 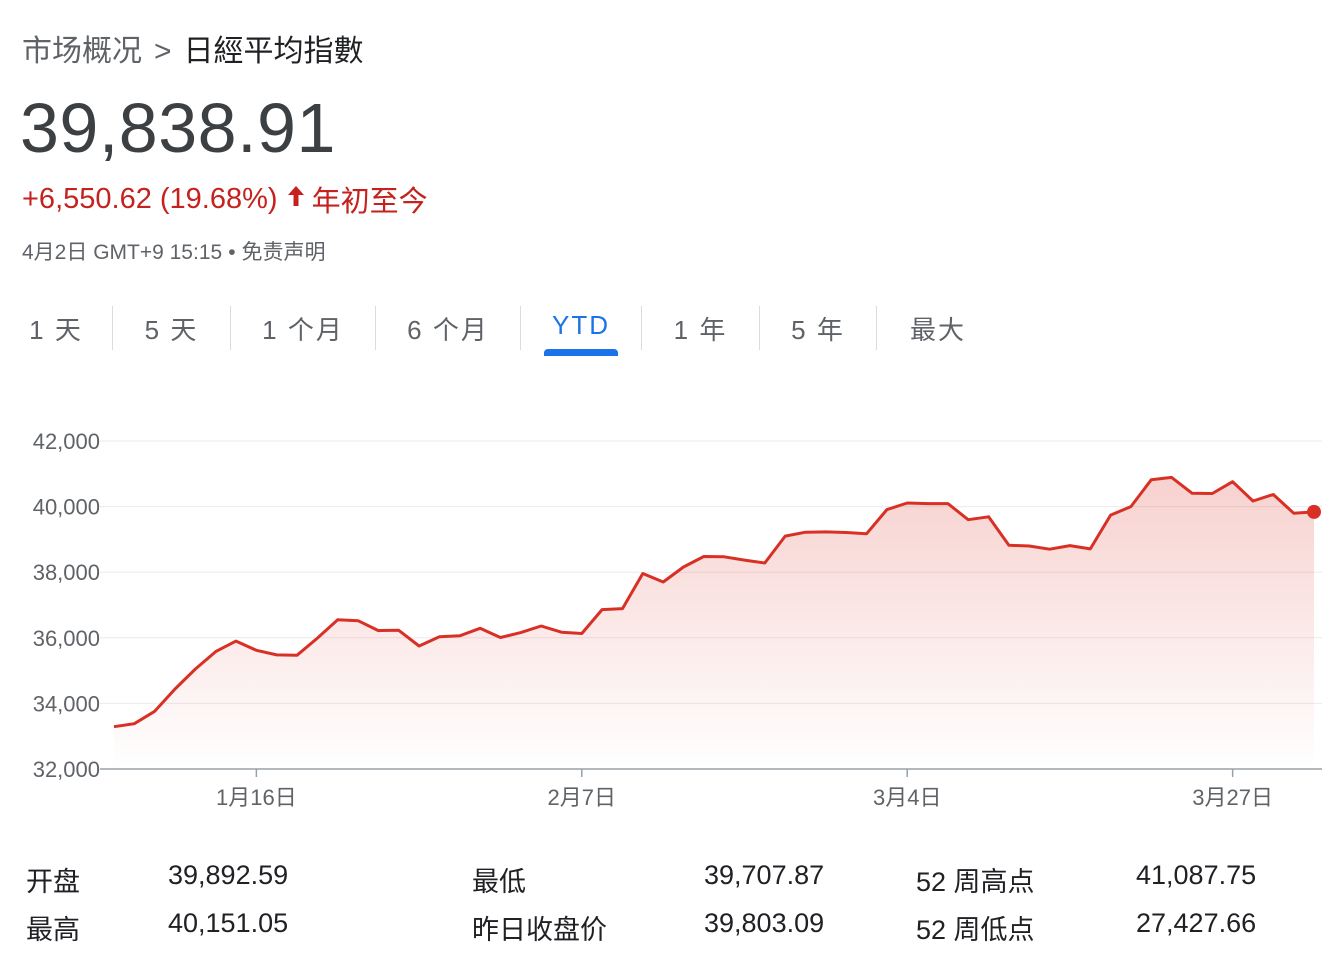 What do you see at coordinates (1196, 923) in the screenshot?
I see `stat-52w-low-value: 27,427.66` at bounding box center [1196, 923].